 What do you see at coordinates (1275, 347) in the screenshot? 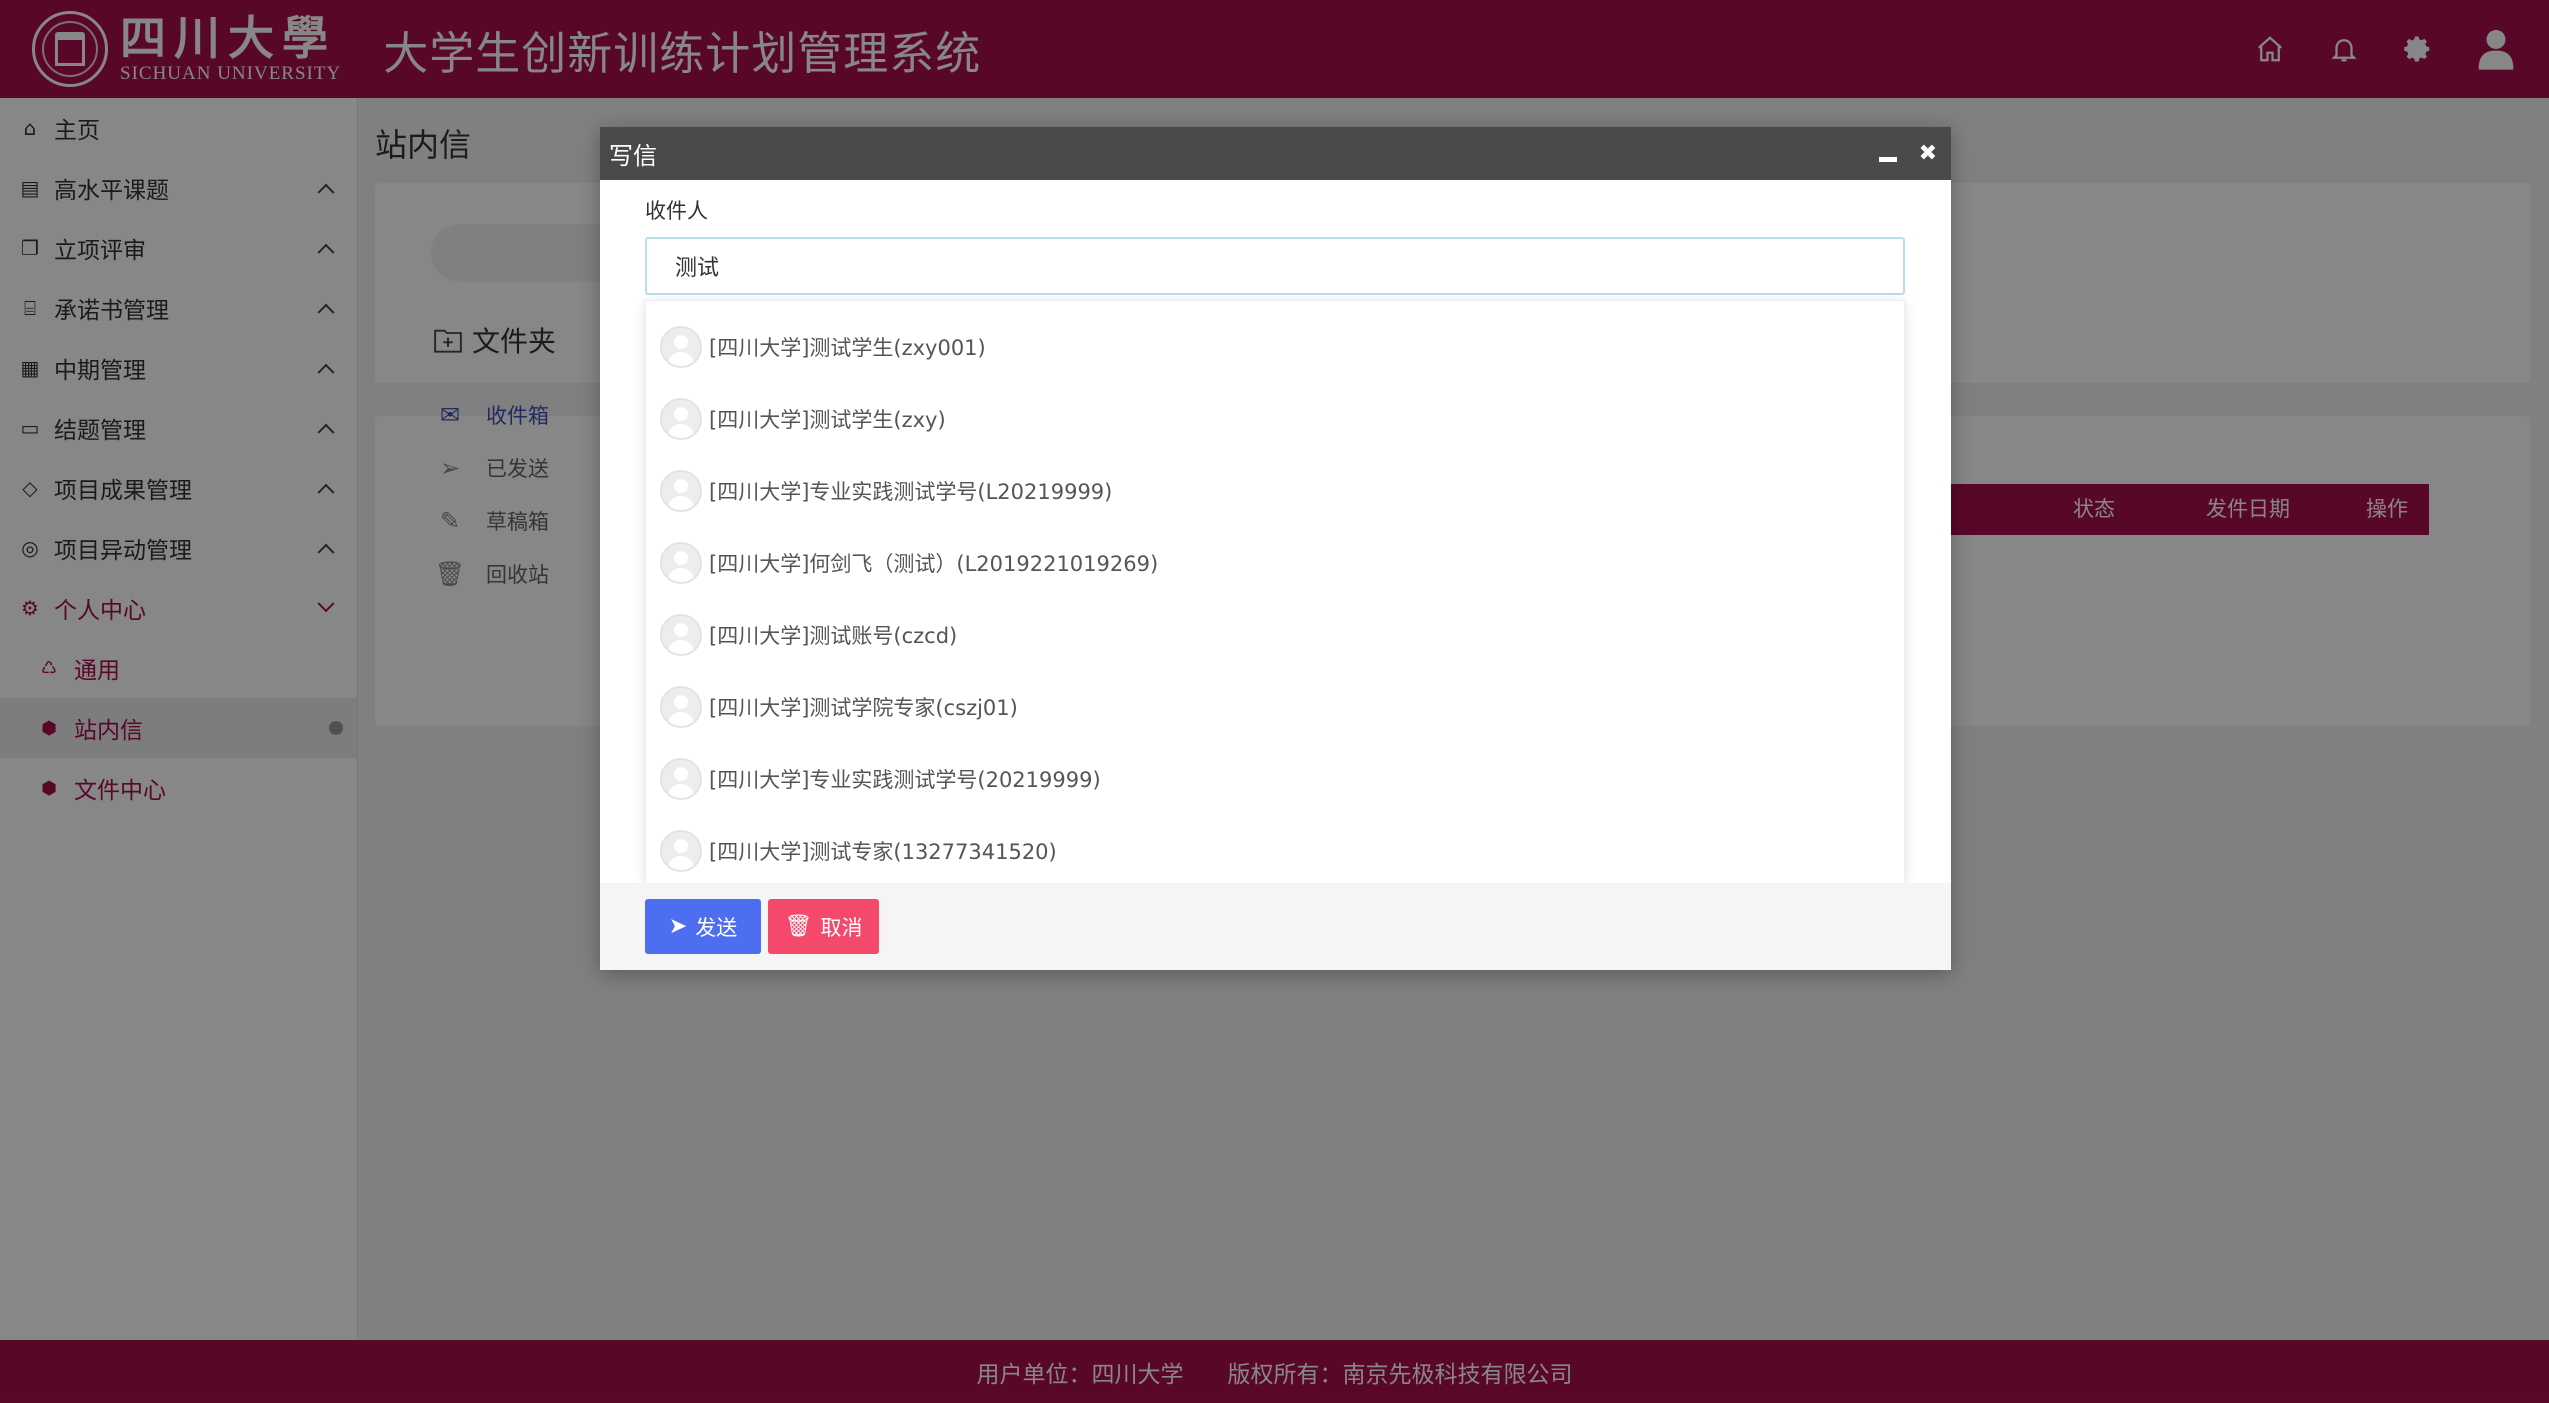
I see `suggestion-item: [四川大学]测试学生(zxy001)` at bounding box center [1275, 347].